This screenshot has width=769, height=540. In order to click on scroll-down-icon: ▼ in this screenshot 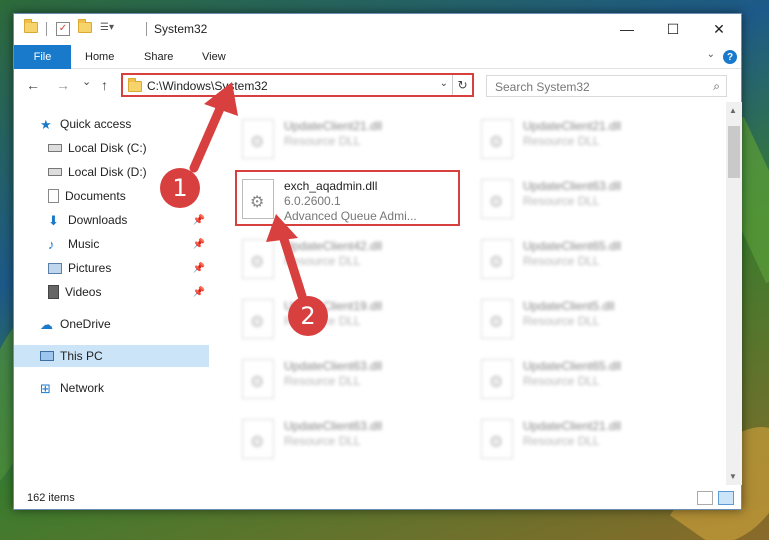, I will do `click(733, 476)`.